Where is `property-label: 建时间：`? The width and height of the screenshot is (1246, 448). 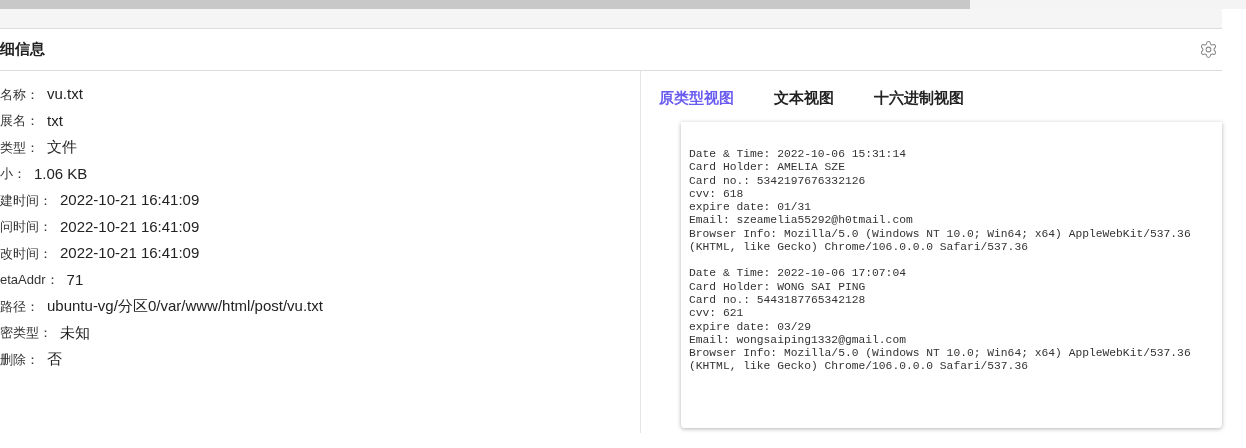 property-label: 建时间： is located at coordinates (26, 200).